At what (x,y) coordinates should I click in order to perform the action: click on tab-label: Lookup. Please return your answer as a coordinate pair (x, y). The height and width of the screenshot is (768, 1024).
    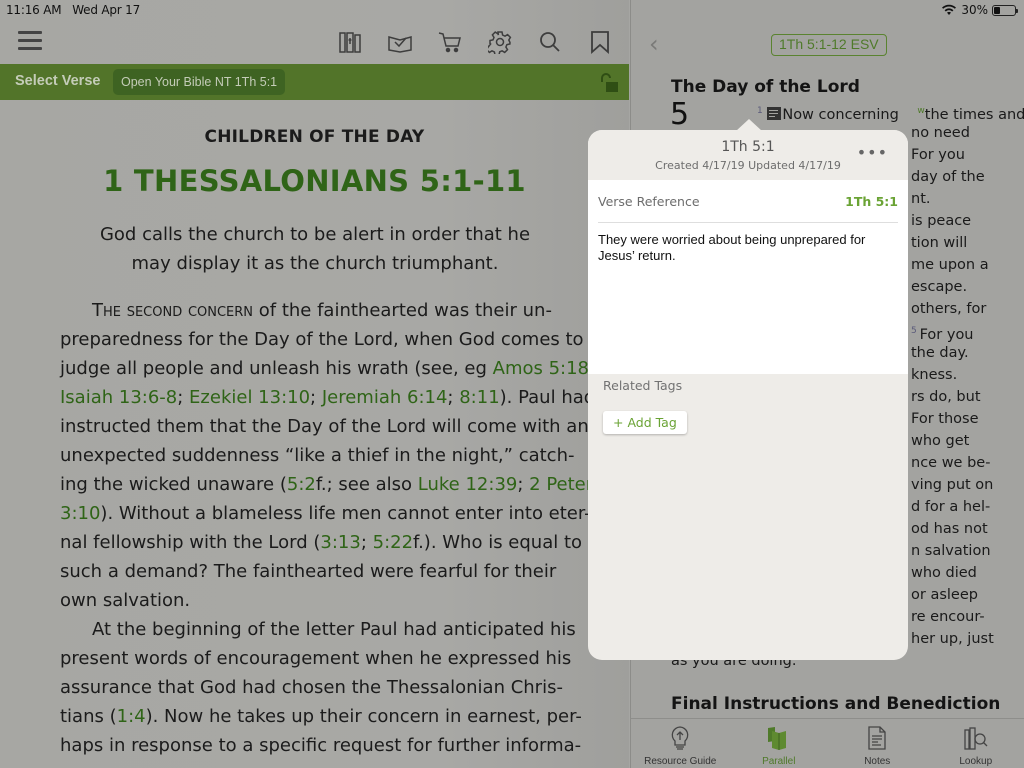
    Looking at the image, I should click on (976, 761).